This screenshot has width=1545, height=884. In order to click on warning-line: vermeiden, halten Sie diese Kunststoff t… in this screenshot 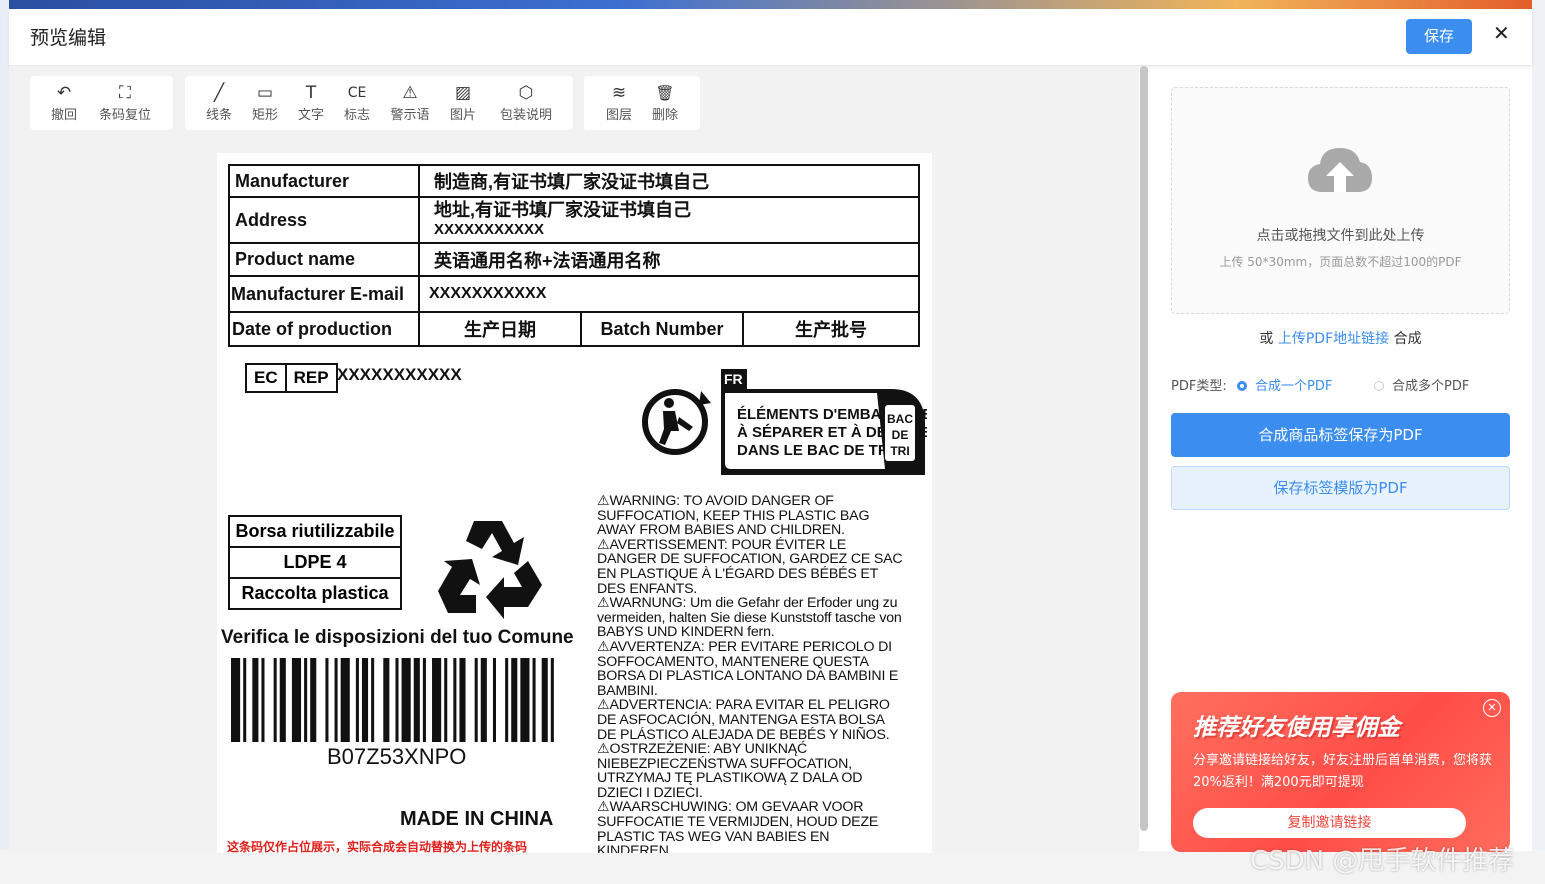, I will do `click(749, 617)`.